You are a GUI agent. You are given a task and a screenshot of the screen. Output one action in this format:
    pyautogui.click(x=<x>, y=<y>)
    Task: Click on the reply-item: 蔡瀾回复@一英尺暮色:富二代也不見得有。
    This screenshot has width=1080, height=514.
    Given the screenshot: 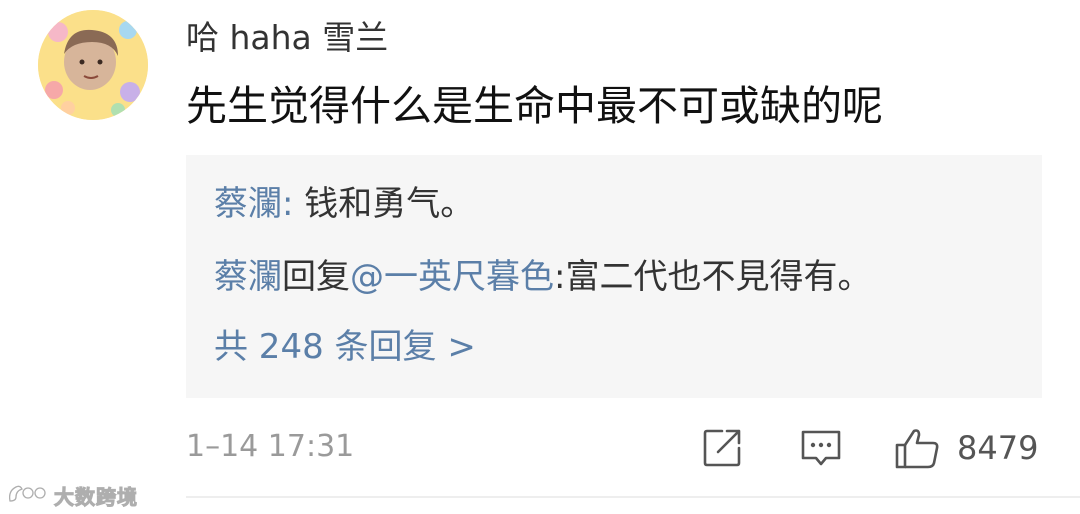 What is the action you would take?
    pyautogui.click(x=542, y=277)
    